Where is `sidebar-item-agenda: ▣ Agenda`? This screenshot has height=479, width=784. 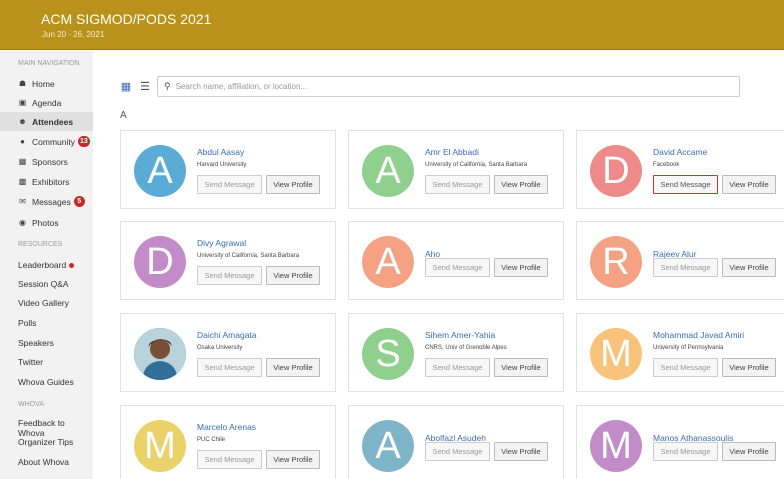
sidebar-item-agenda: ▣ Agenda is located at coordinates (51, 102).